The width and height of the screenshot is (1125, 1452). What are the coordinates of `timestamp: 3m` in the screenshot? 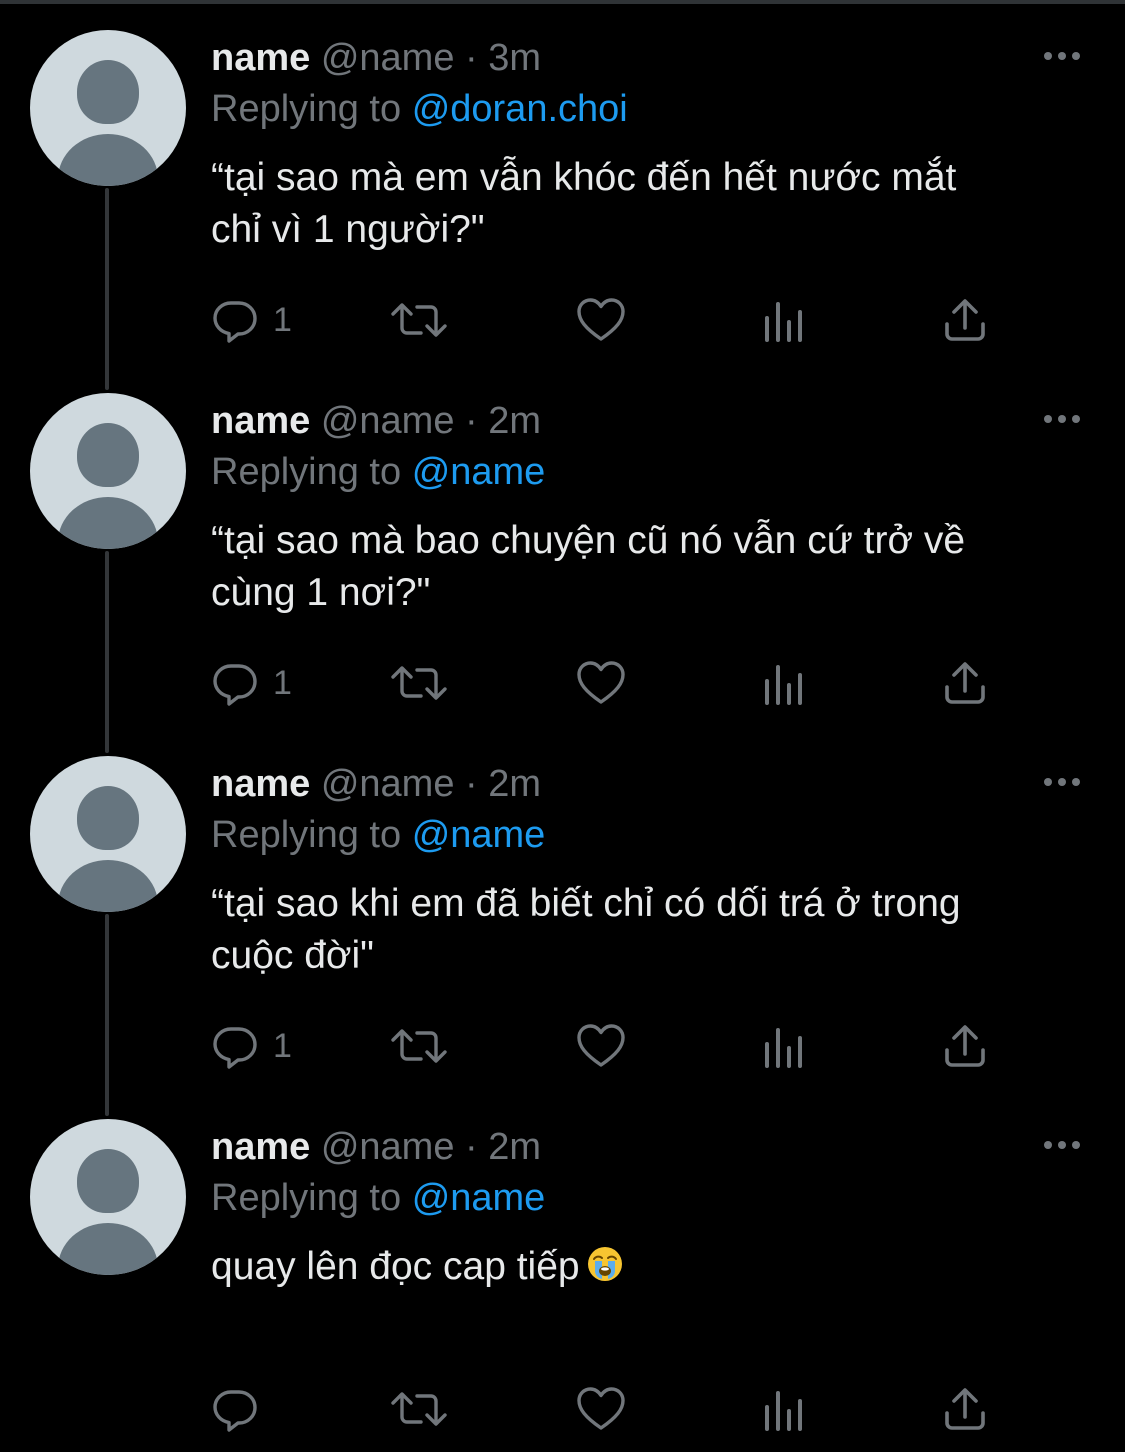 It's located at (514, 58).